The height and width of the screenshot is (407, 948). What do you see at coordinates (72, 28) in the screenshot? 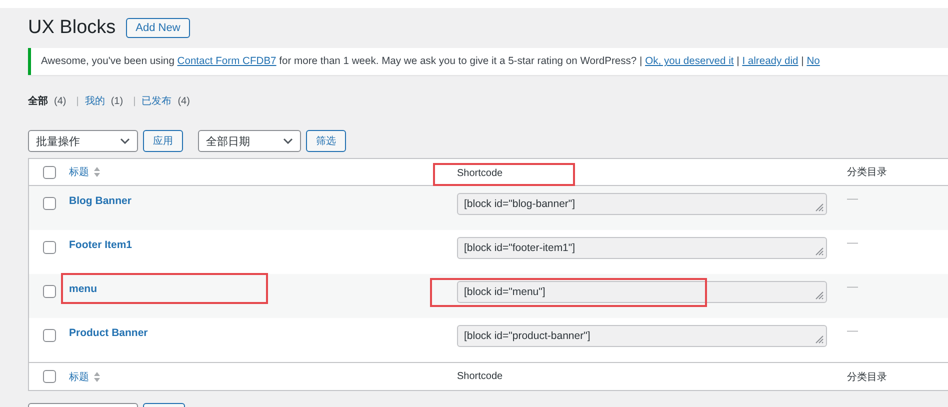
I see `page-title: UX Blocks` at bounding box center [72, 28].